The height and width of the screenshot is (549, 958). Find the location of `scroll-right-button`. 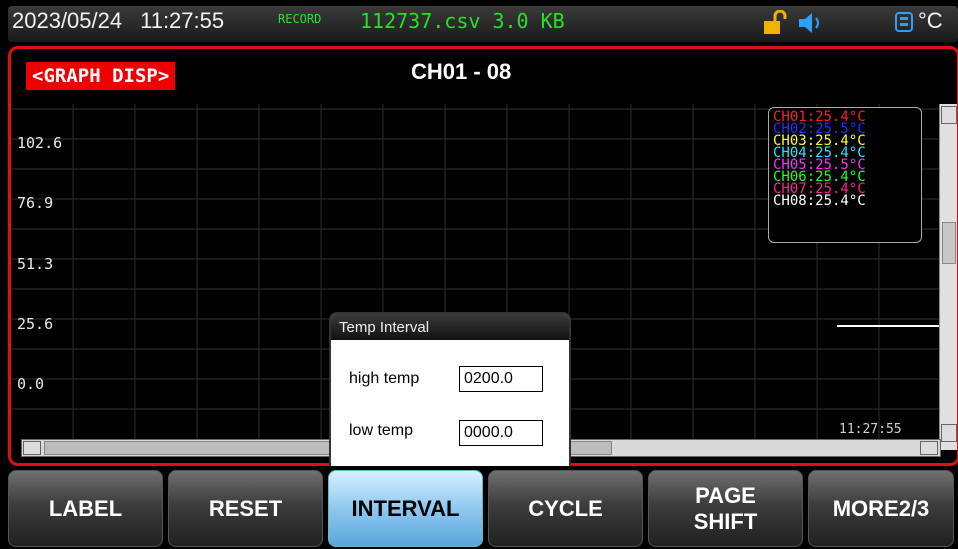

scroll-right-button is located at coordinates (929, 448).